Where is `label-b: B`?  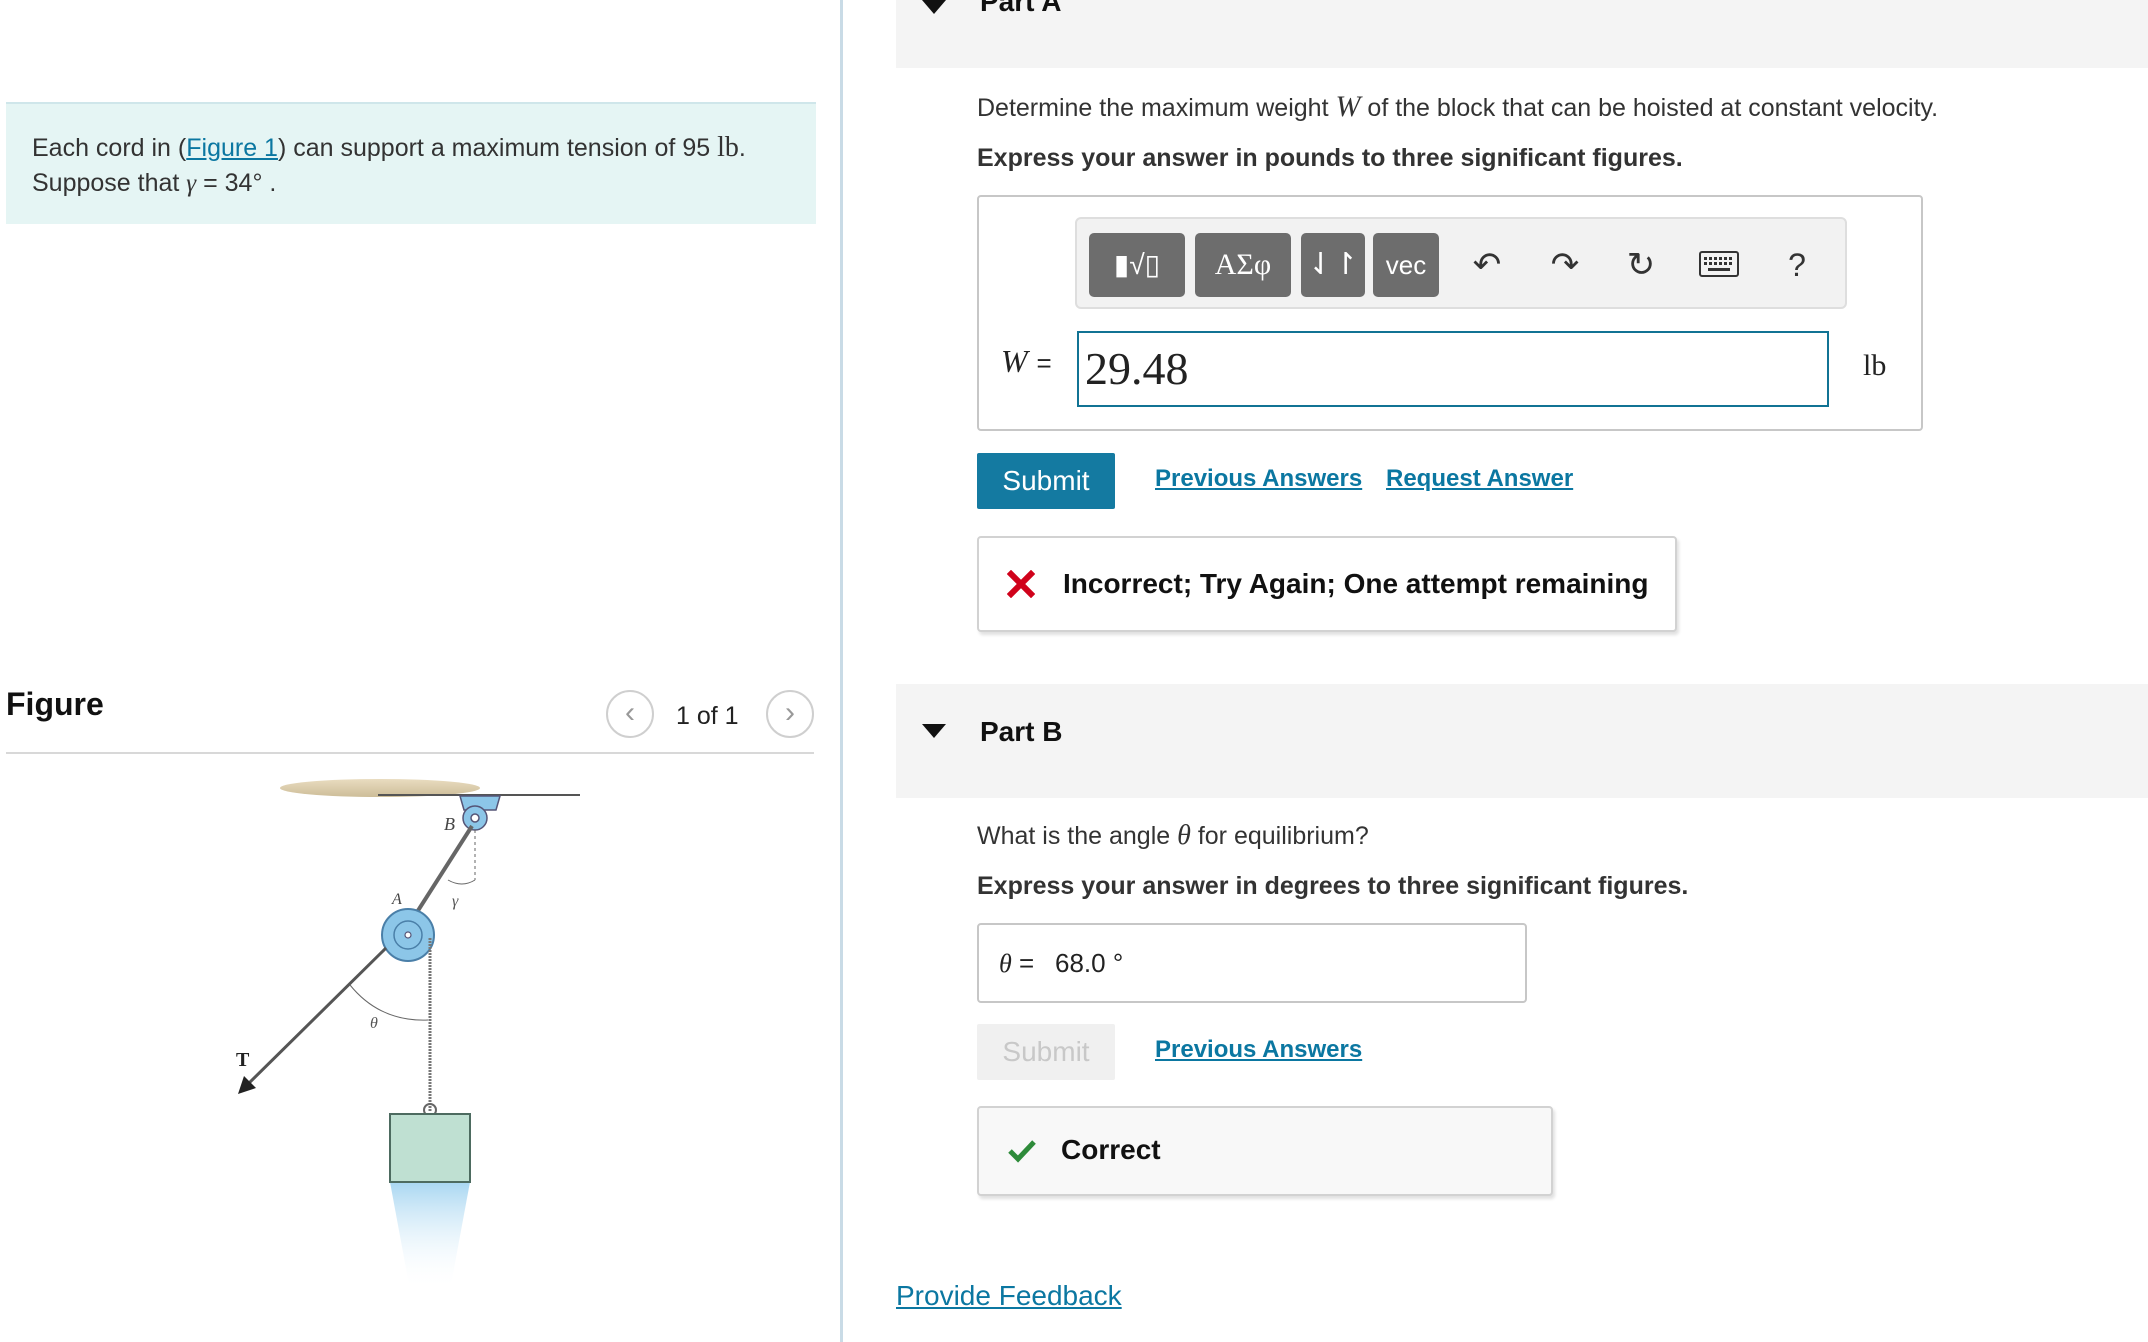 label-b: B is located at coordinates (449, 824).